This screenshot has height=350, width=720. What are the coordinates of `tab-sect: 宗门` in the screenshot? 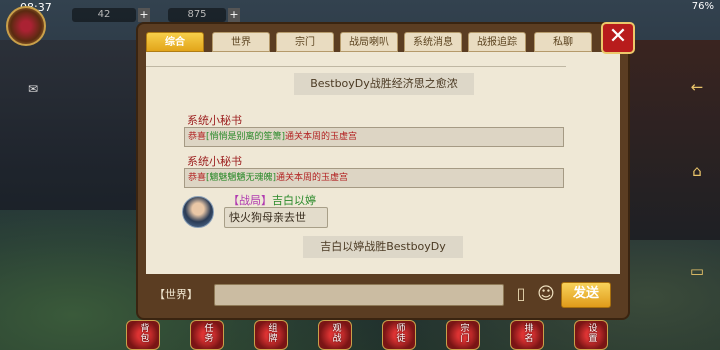 It's located at (305, 42).